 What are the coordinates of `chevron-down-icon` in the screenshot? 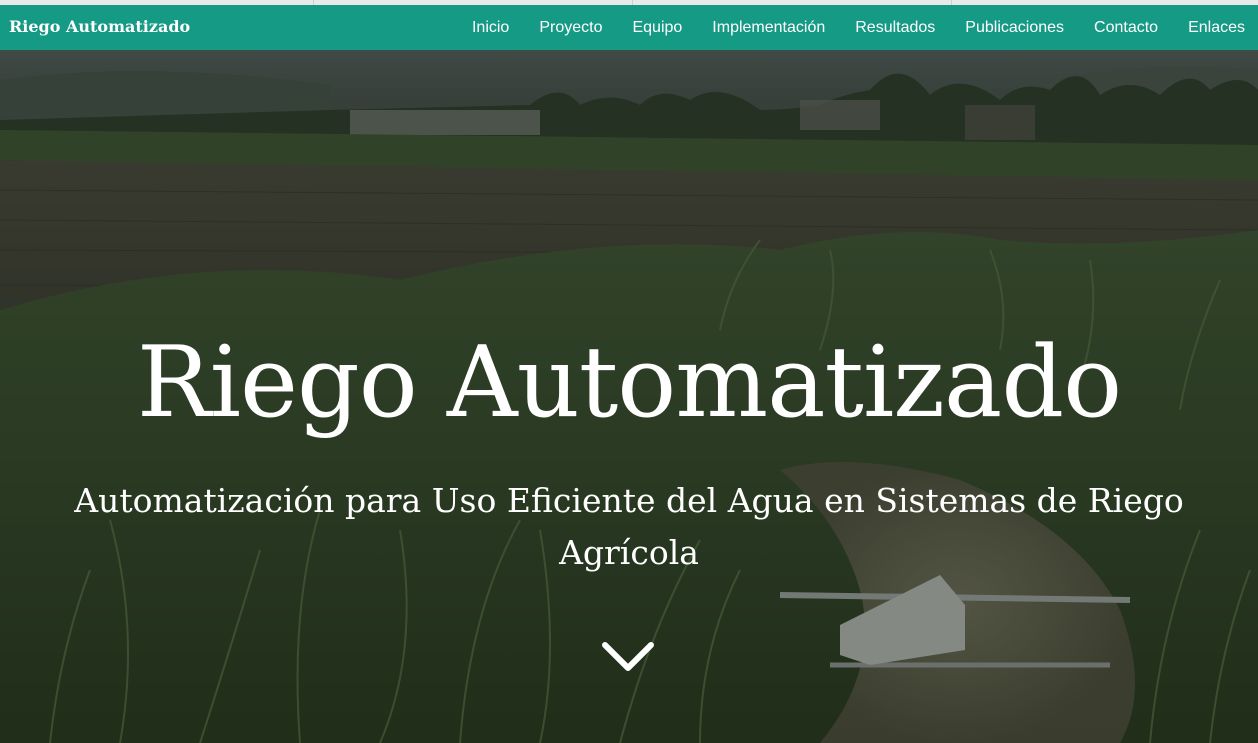 It's located at (628, 656).